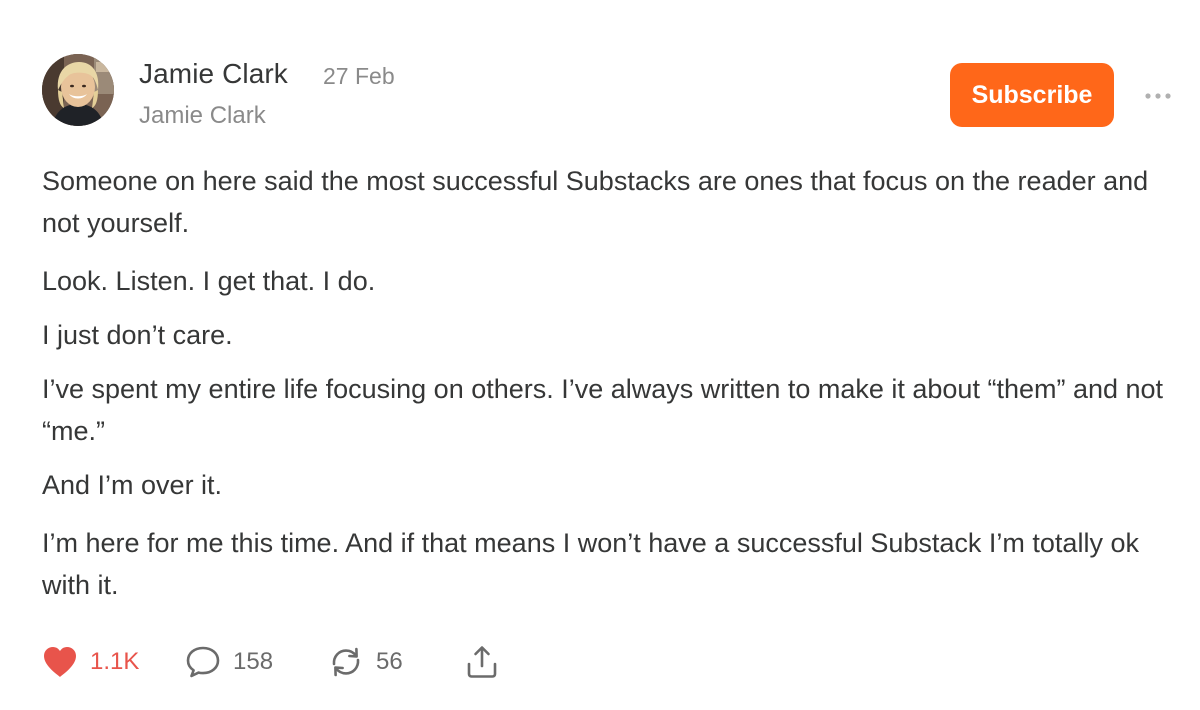  I want to click on note-paragraph: And I’m over it., so click(132, 485).